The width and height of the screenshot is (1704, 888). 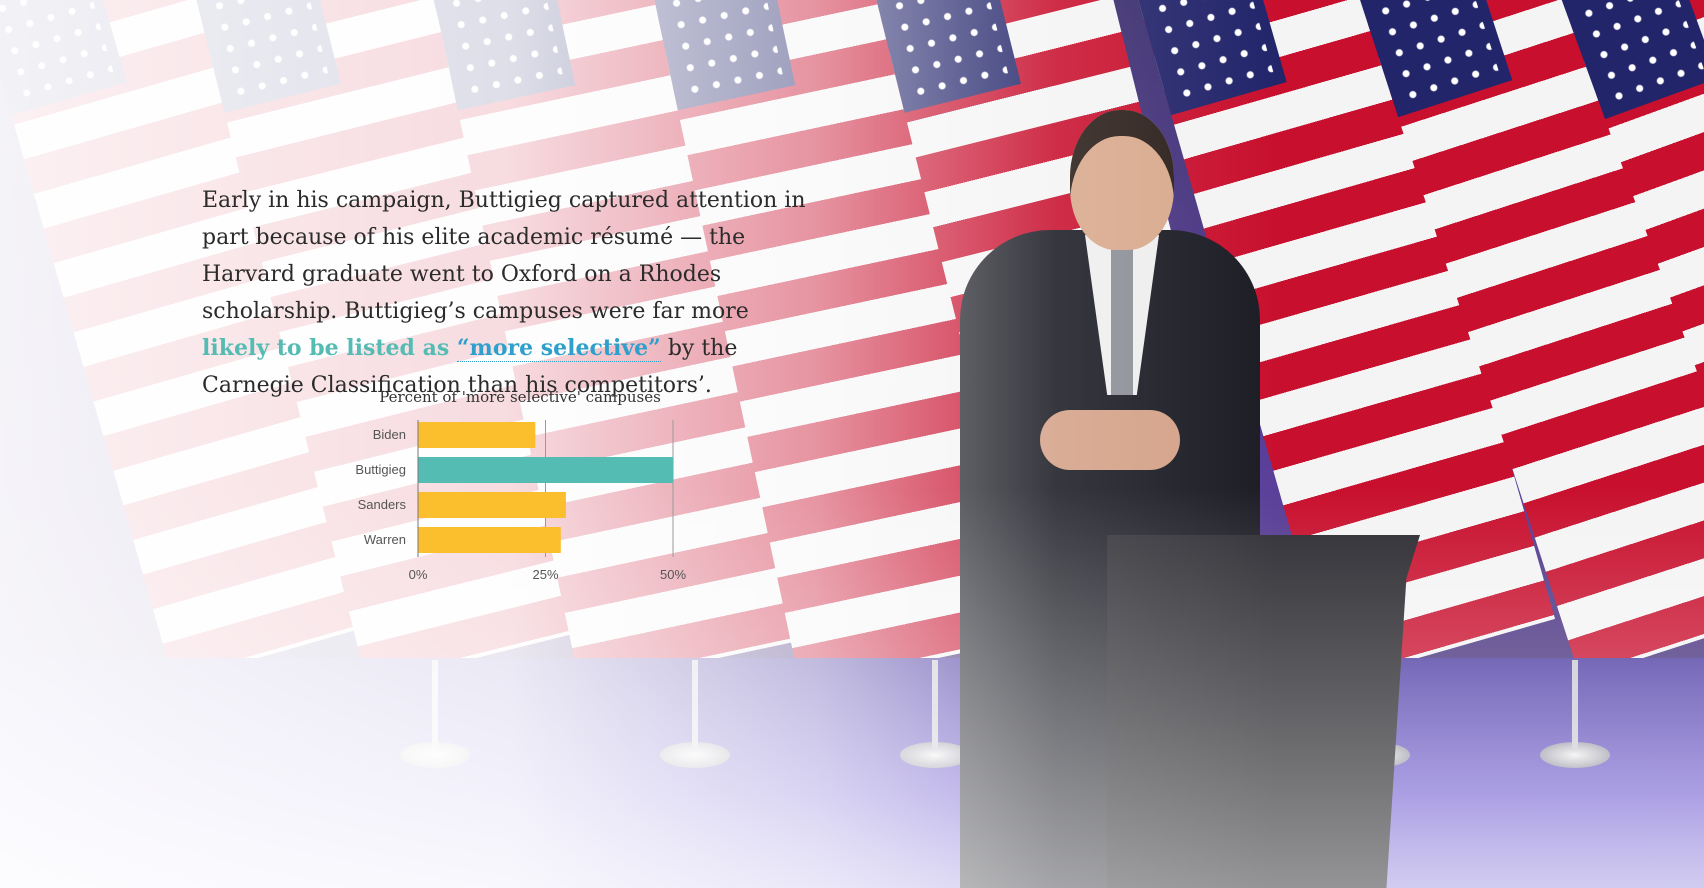 What do you see at coordinates (673, 574) in the screenshot?
I see `x-tick-label: 50%` at bounding box center [673, 574].